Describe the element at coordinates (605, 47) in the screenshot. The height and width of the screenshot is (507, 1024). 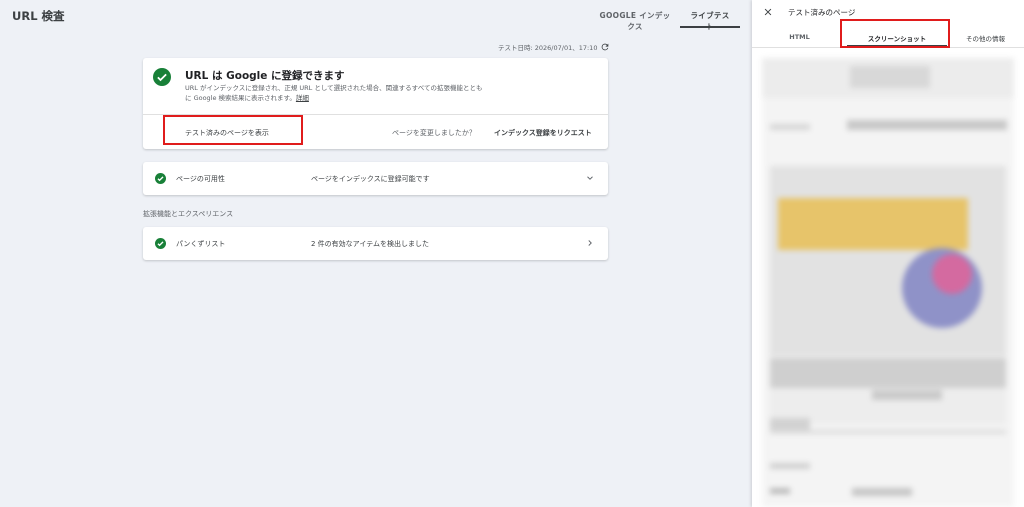
I see `refresh-icon` at that location.